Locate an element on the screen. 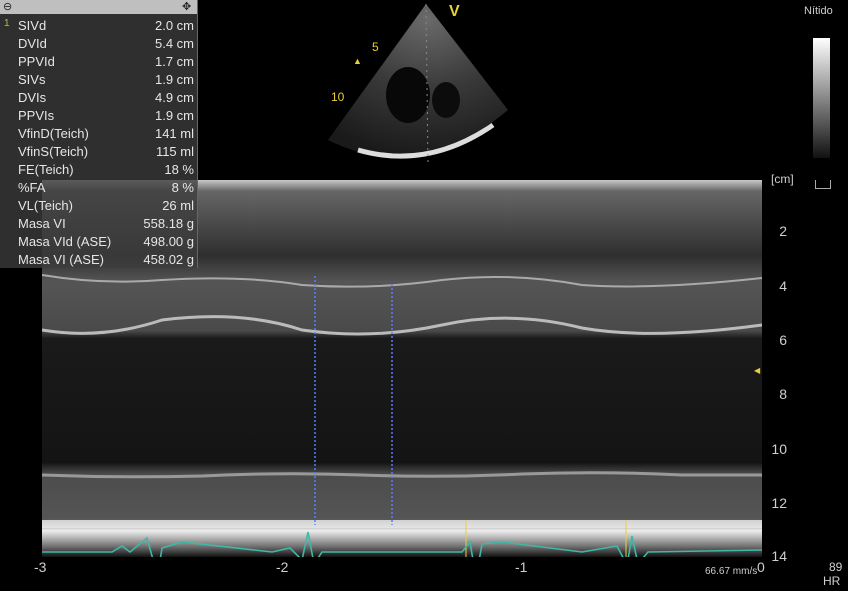  measurement-value: 141 ml is located at coordinates (174, 133).